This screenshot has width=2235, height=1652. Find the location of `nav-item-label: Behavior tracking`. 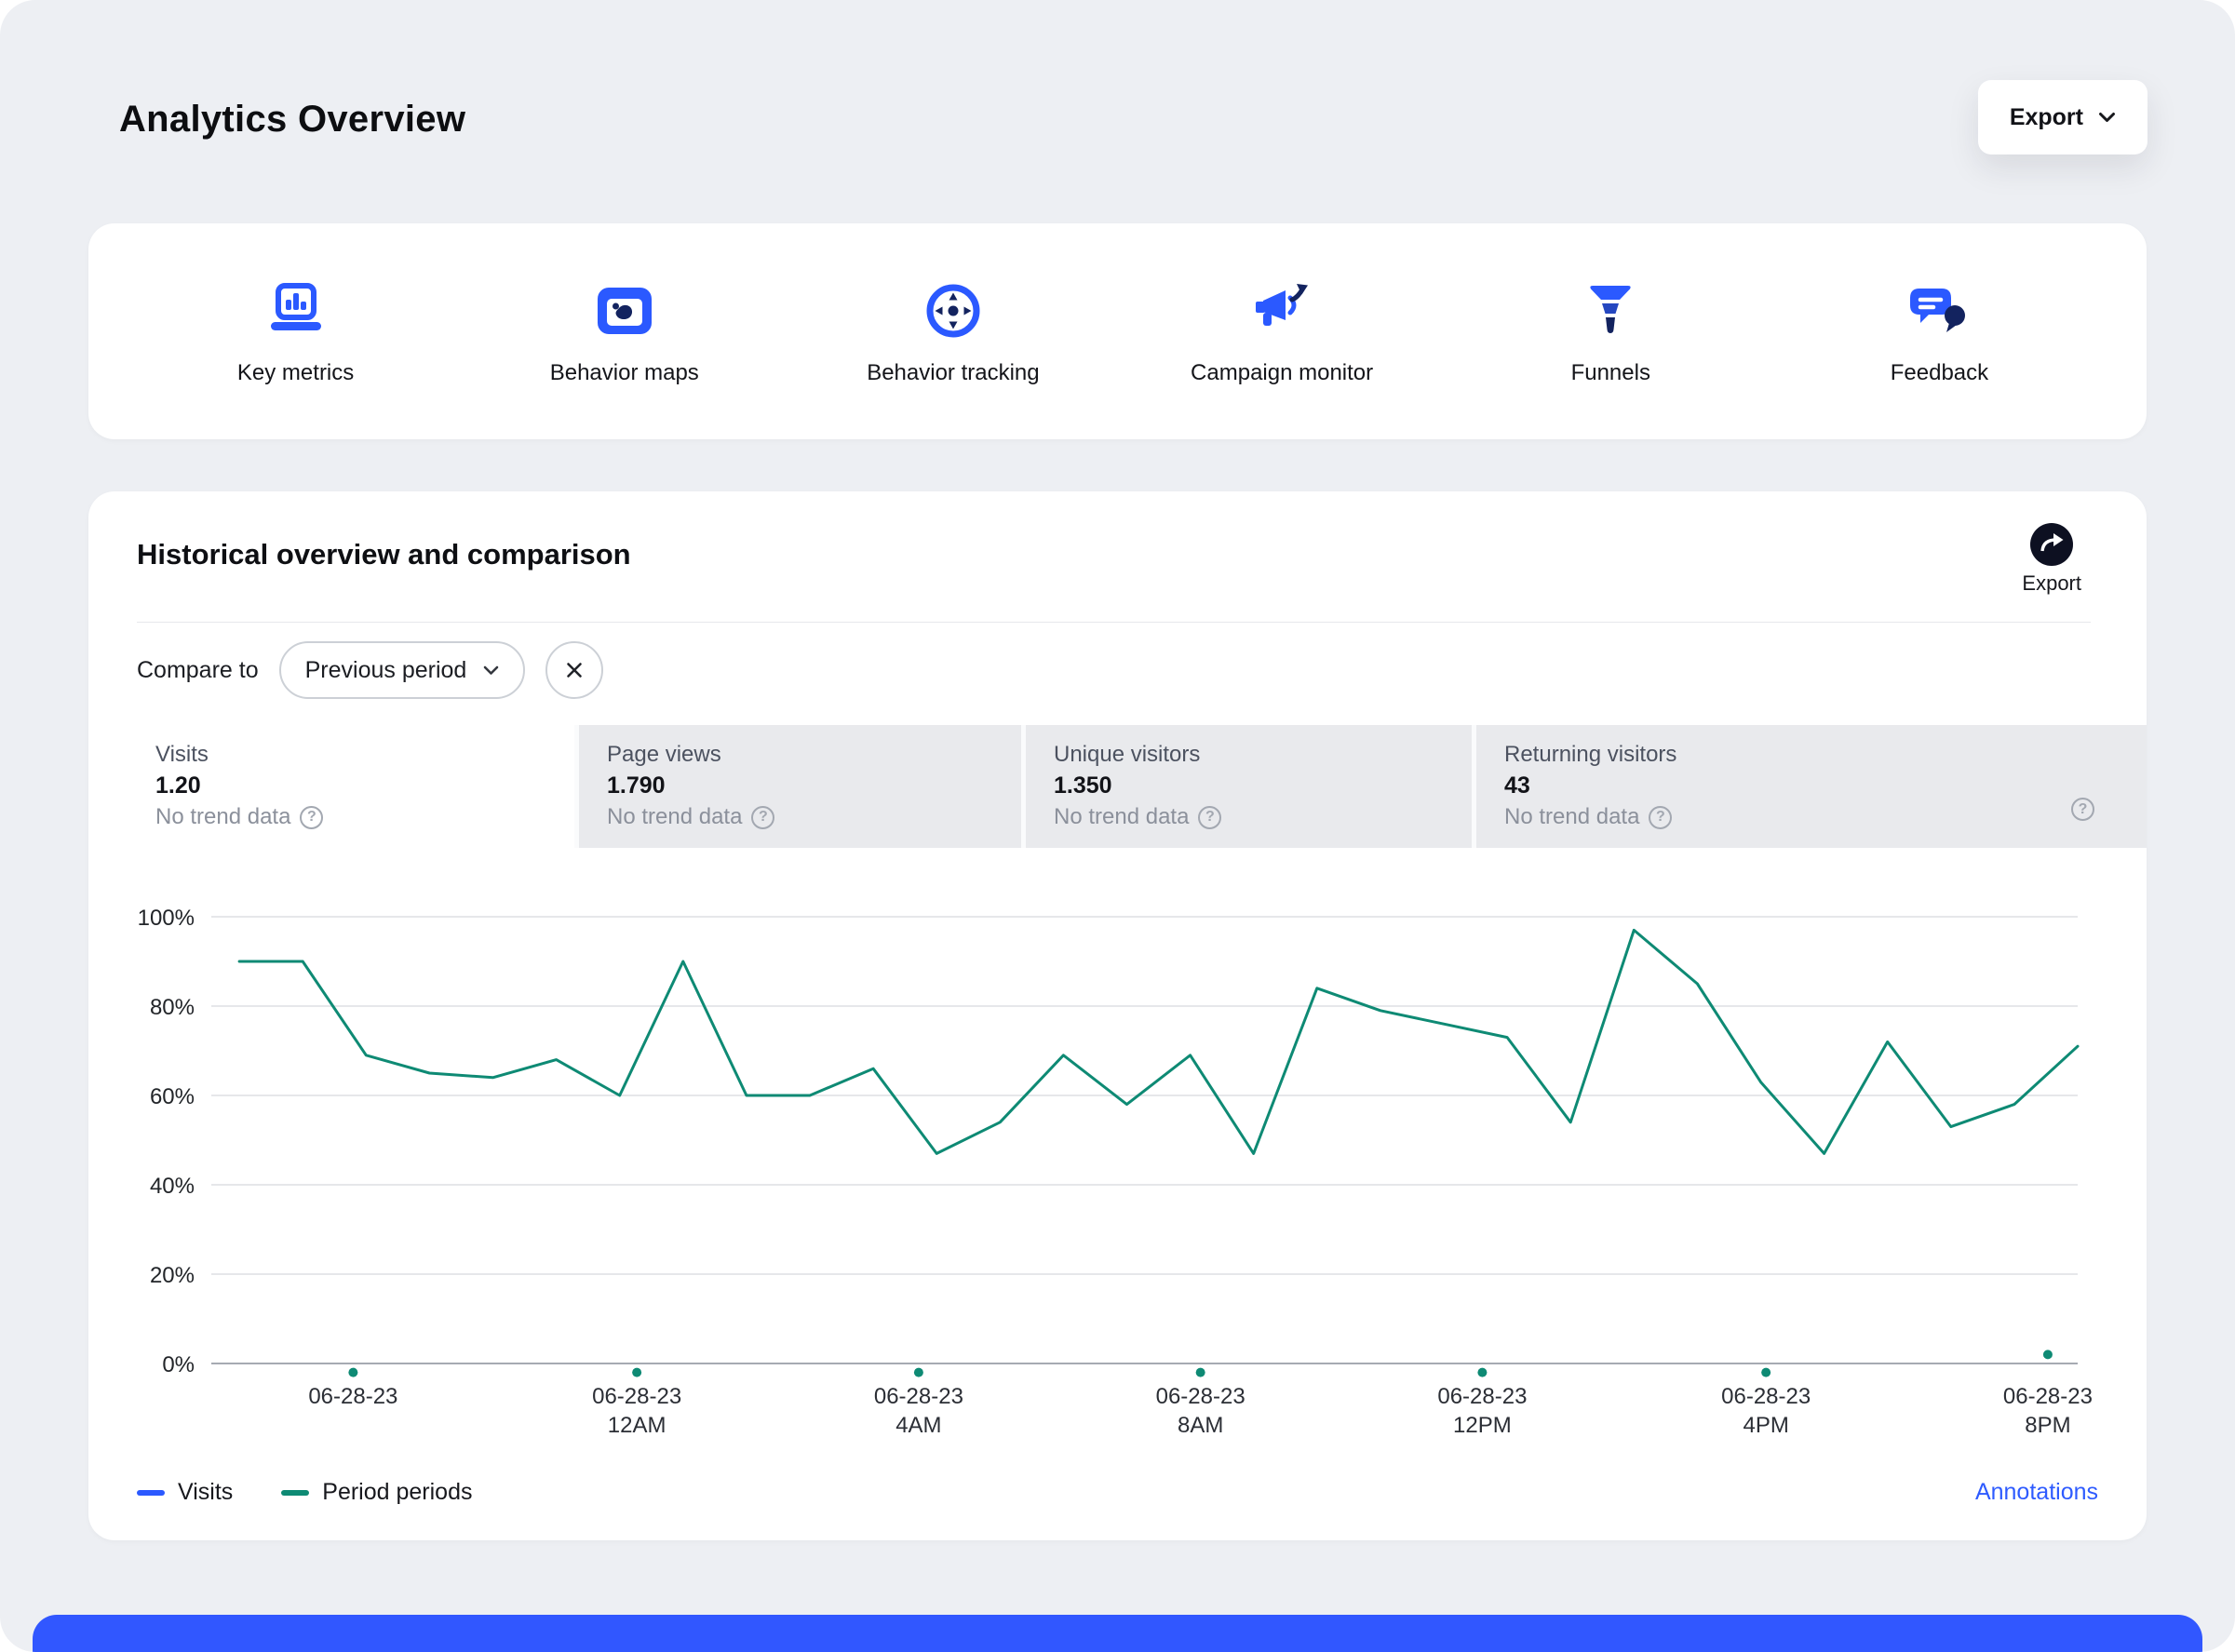

nav-item-label: Behavior tracking is located at coordinates (953, 372).